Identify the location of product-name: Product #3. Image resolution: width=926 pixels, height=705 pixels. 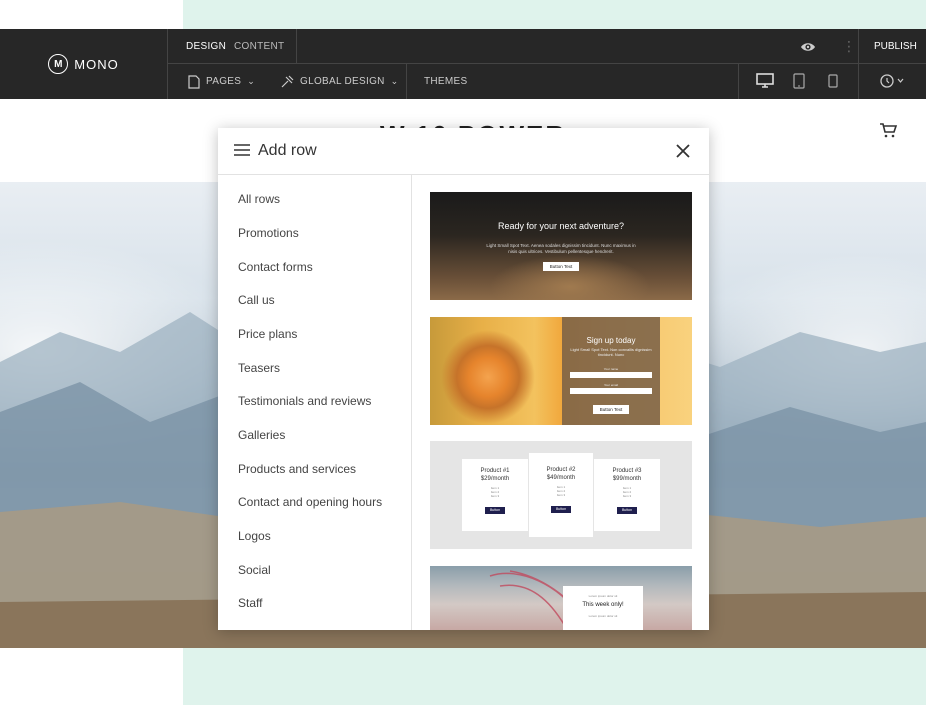
(627, 471).